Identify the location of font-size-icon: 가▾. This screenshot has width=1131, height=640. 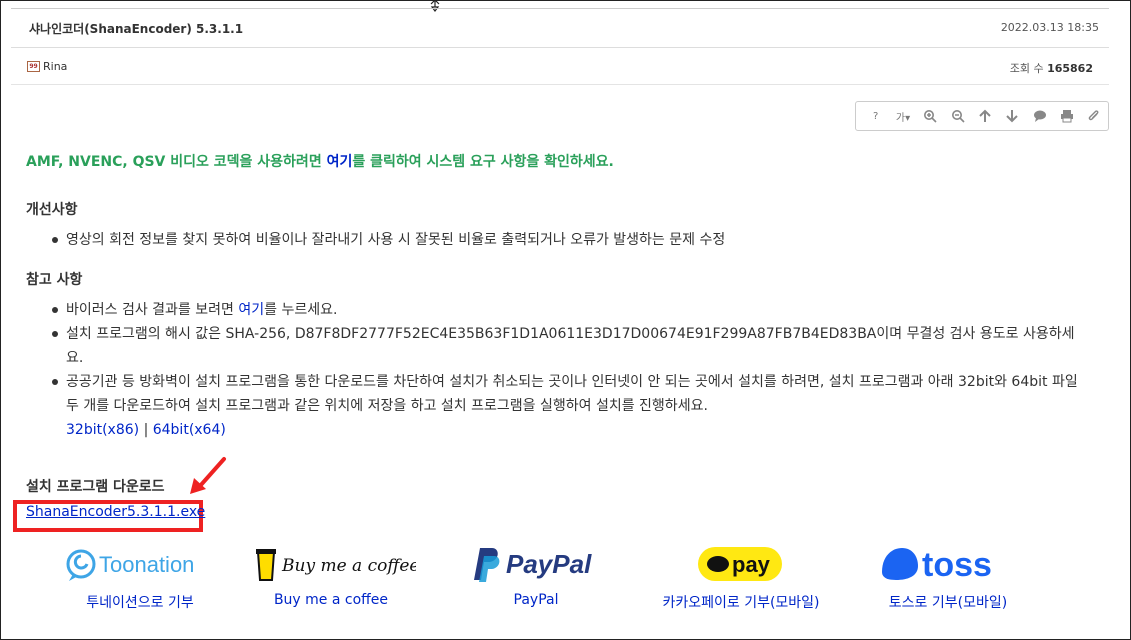
(903, 118).